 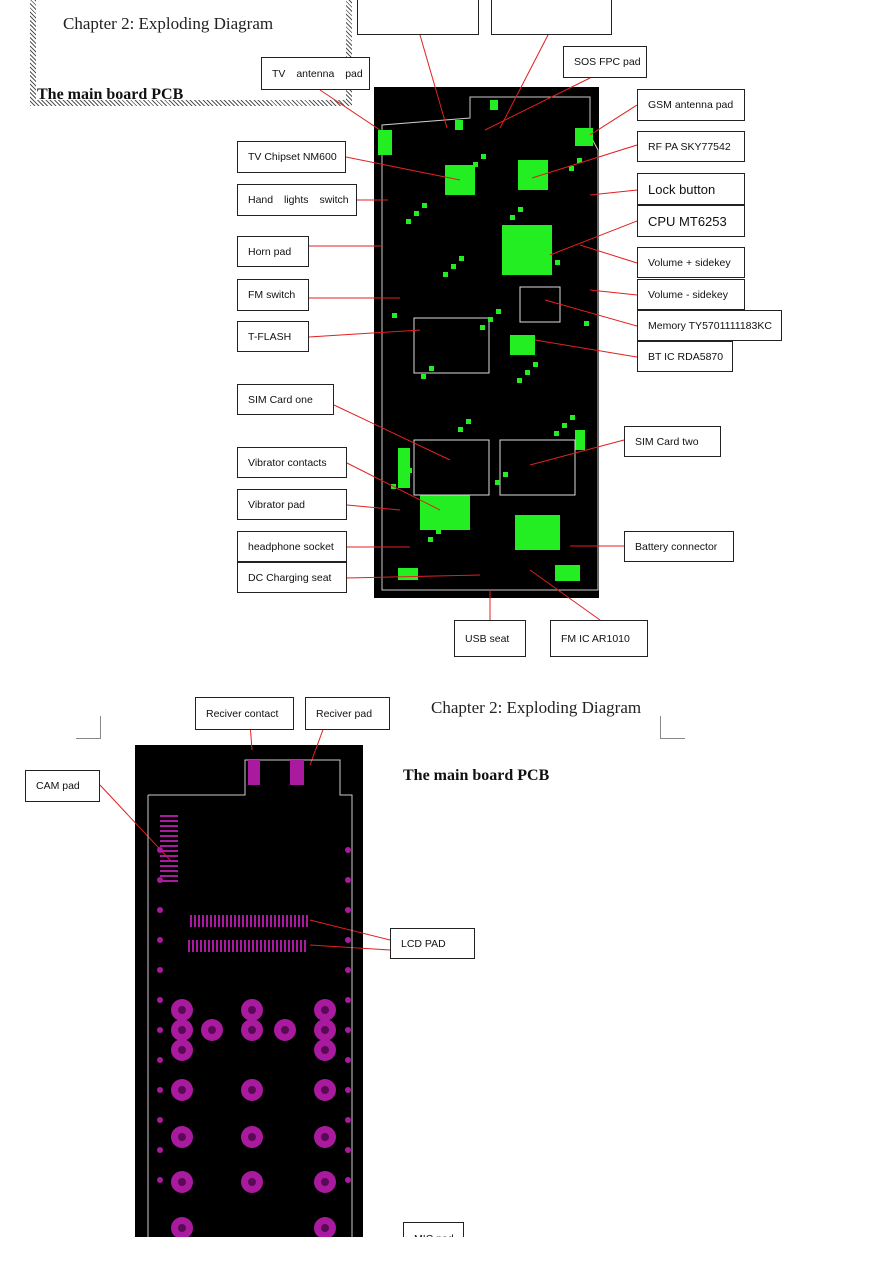 I want to click on label-top-right, so click(x=551, y=17).